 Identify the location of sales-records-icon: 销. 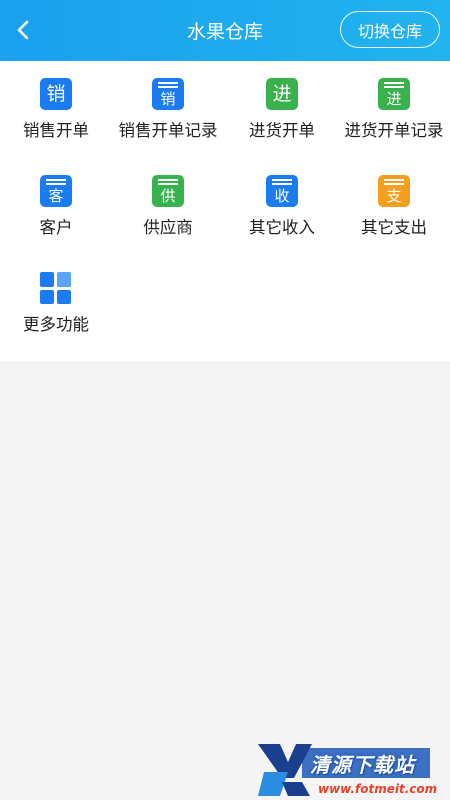
(168, 94).